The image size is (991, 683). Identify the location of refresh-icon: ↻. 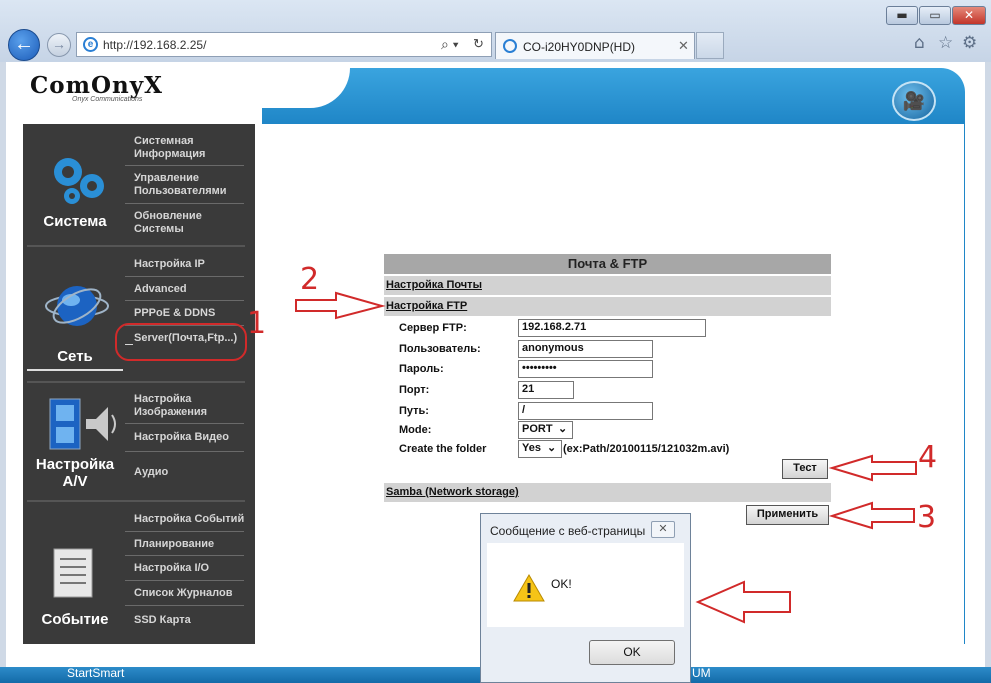
(478, 44).